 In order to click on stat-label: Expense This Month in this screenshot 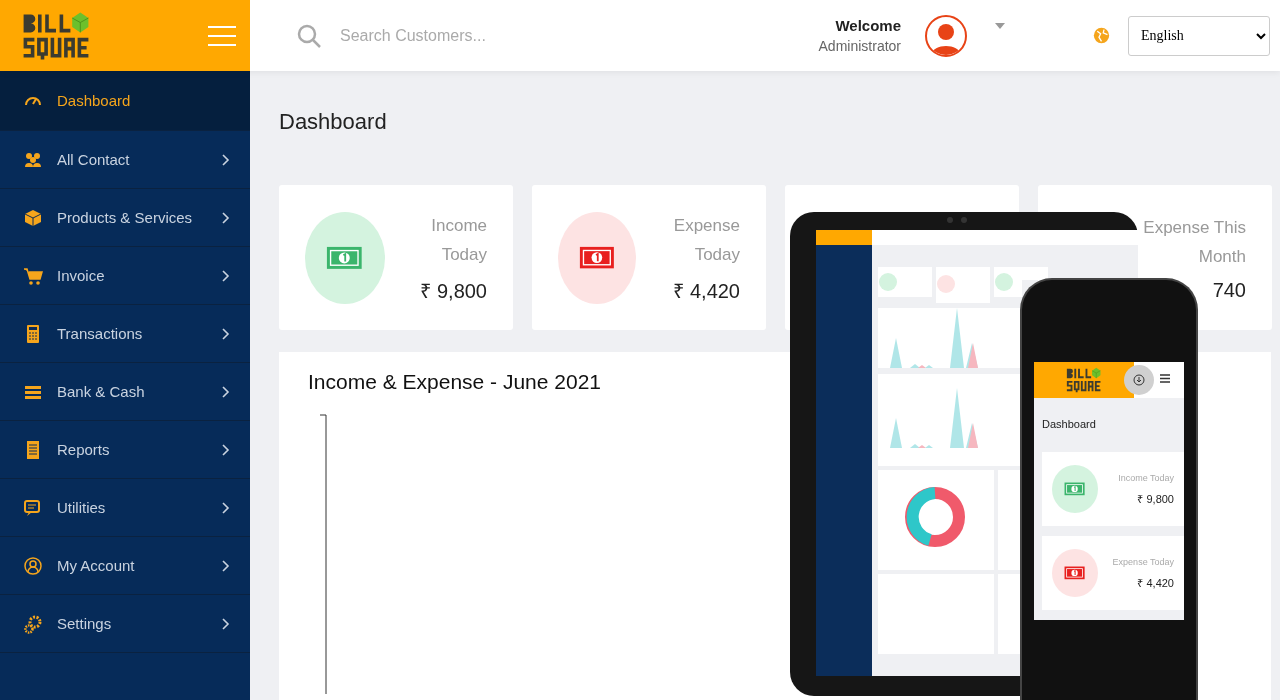, I will do `click(1194, 242)`.